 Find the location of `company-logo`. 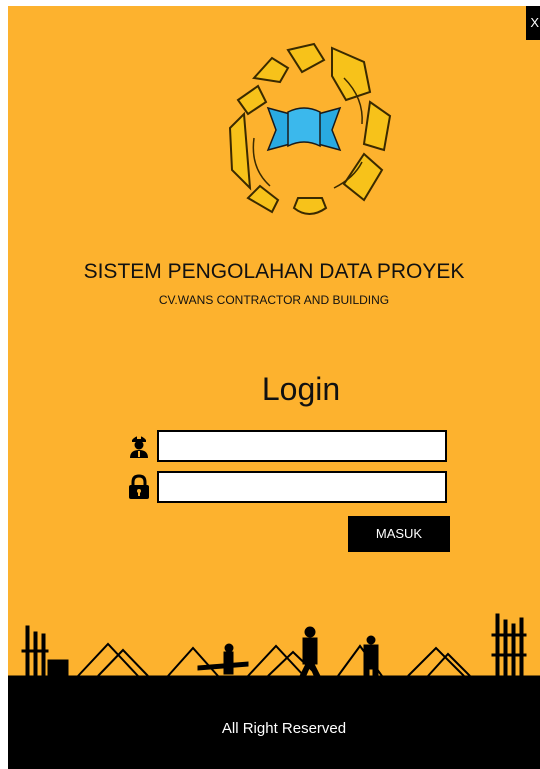

company-logo is located at coordinates (310, 128).